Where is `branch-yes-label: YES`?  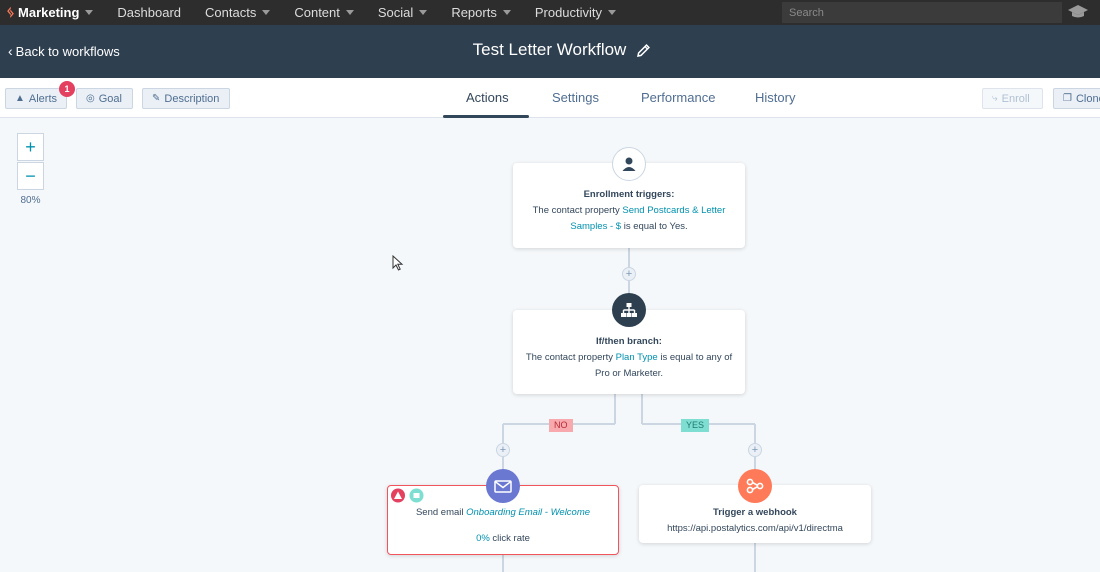 branch-yes-label: YES is located at coordinates (695, 425).